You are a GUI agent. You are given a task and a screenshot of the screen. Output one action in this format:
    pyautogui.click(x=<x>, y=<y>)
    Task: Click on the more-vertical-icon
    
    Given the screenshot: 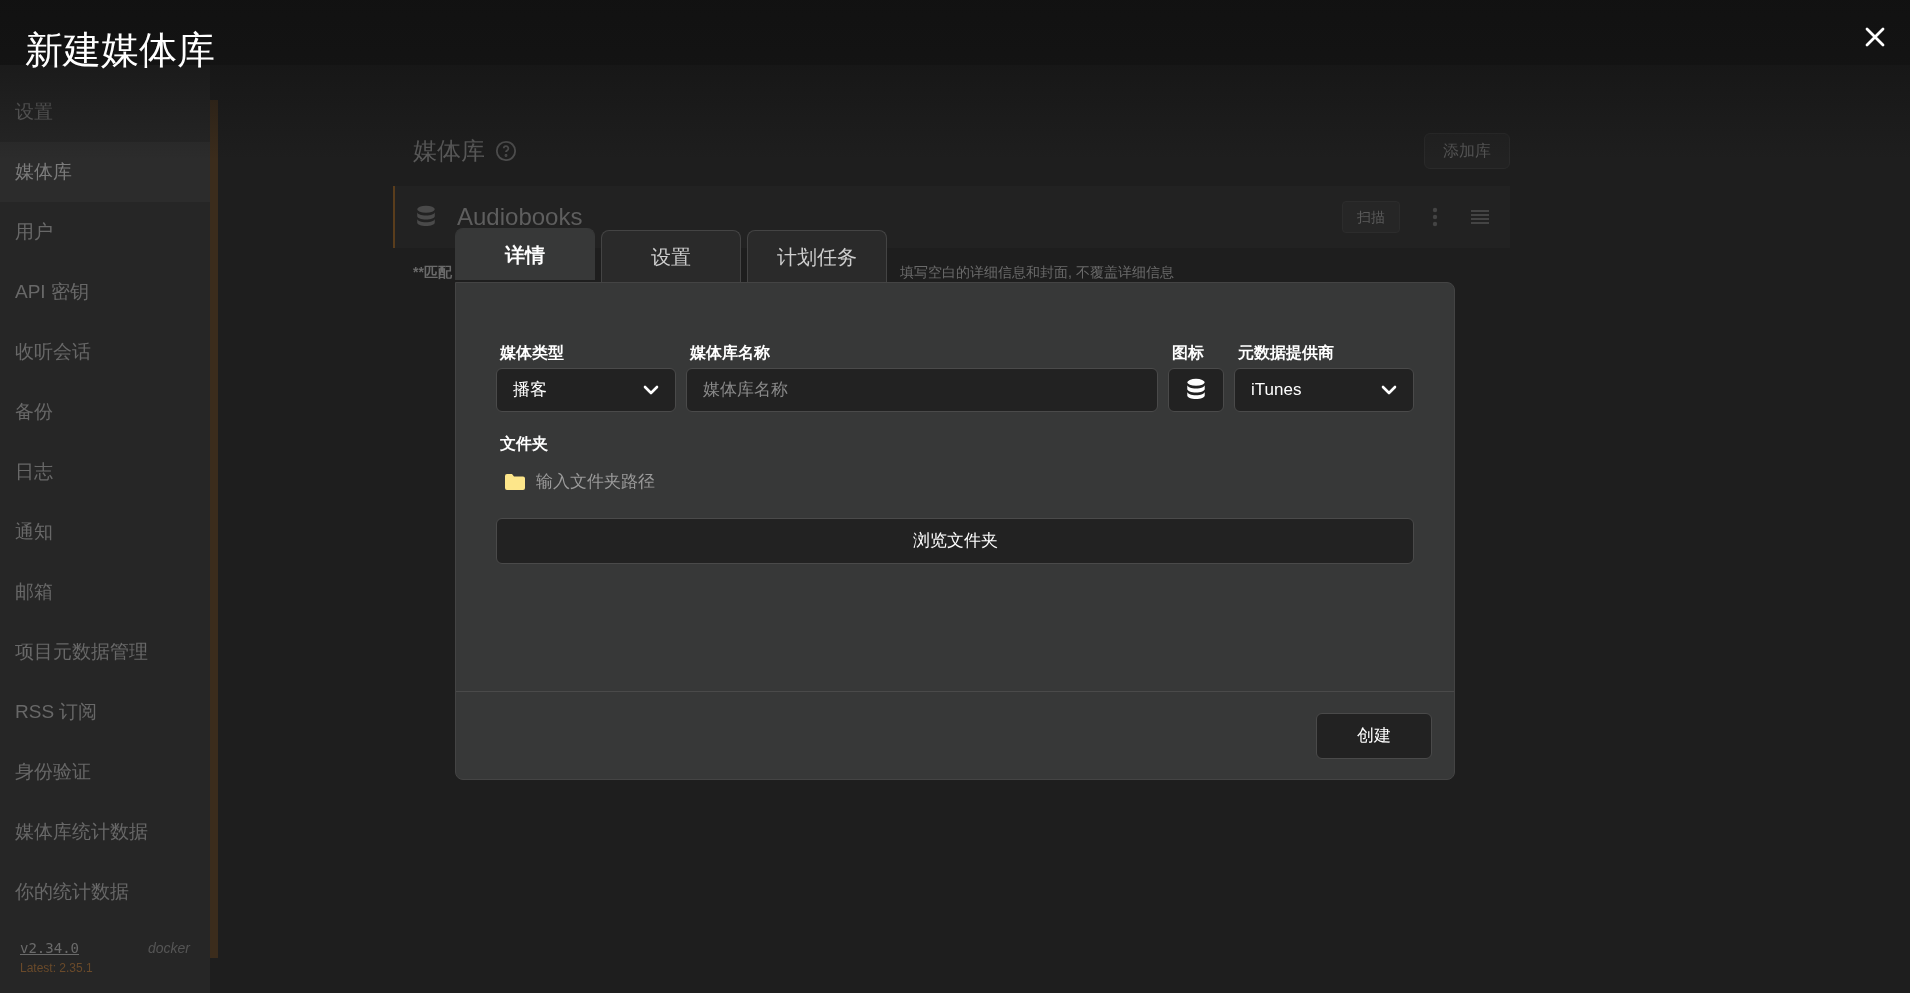 What is the action you would take?
    pyautogui.click(x=1435, y=217)
    